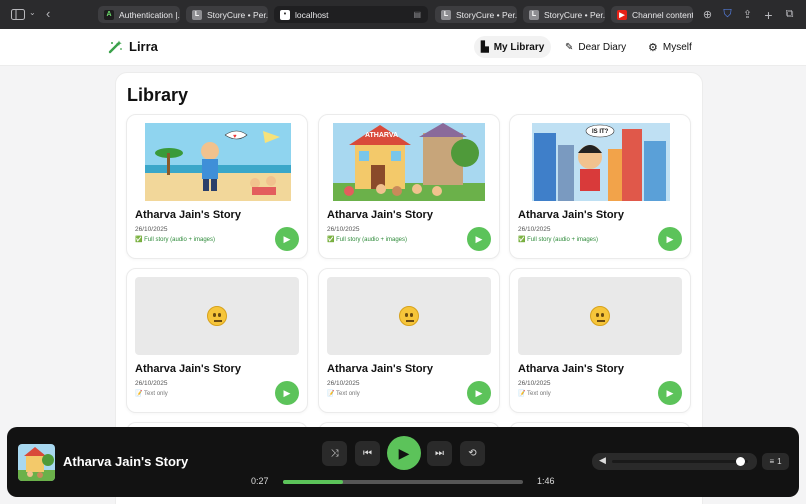  I want to click on chevron-down-icon: ⌄, so click(32, 12).